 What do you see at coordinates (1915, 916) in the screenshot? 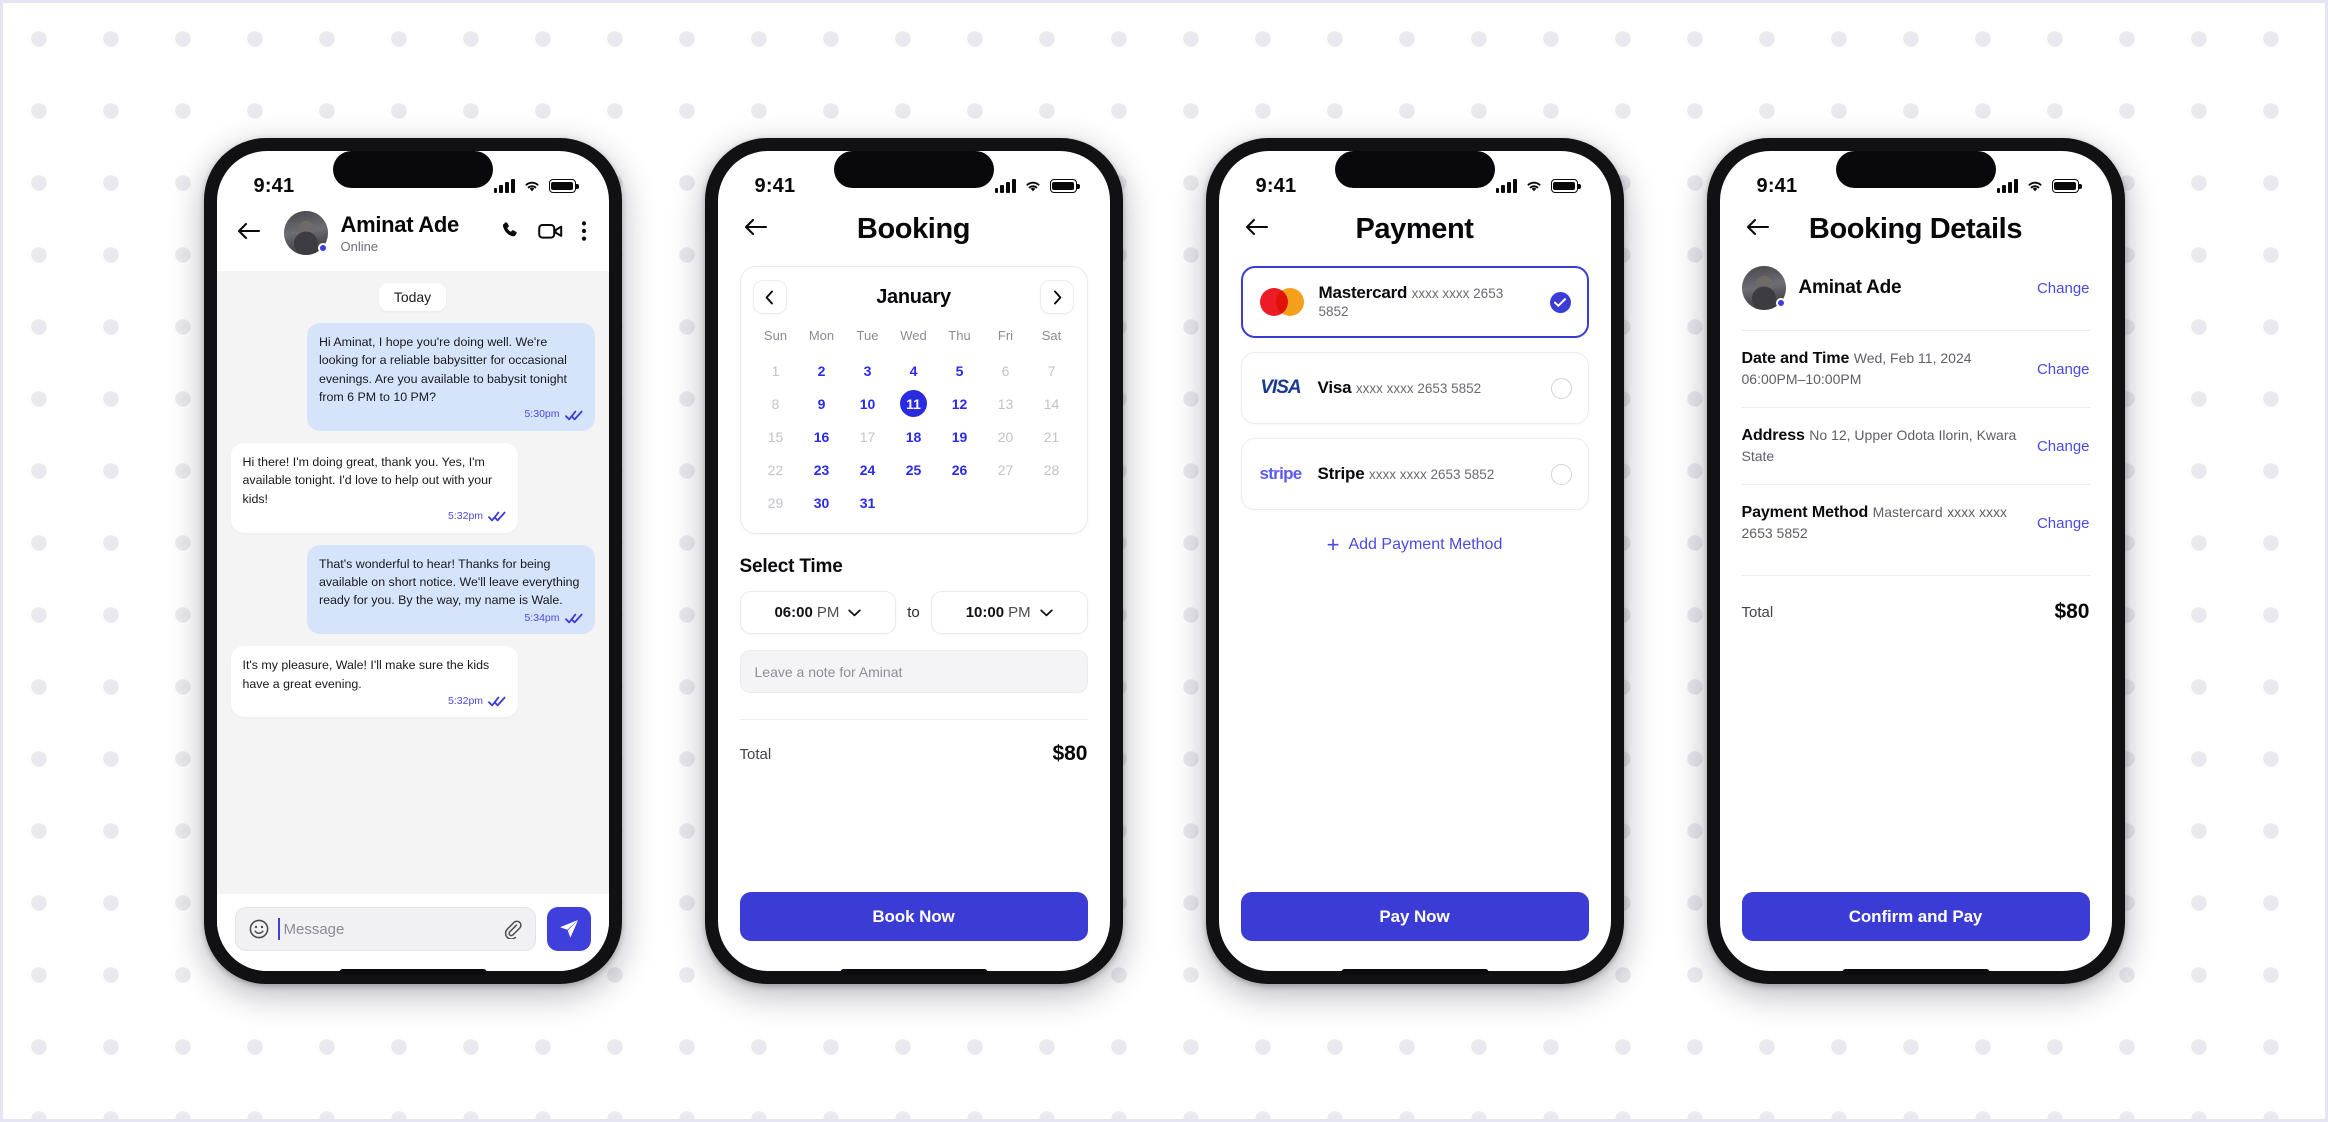
I see `confirm-and-pay-button: Confirm and Pay` at bounding box center [1915, 916].